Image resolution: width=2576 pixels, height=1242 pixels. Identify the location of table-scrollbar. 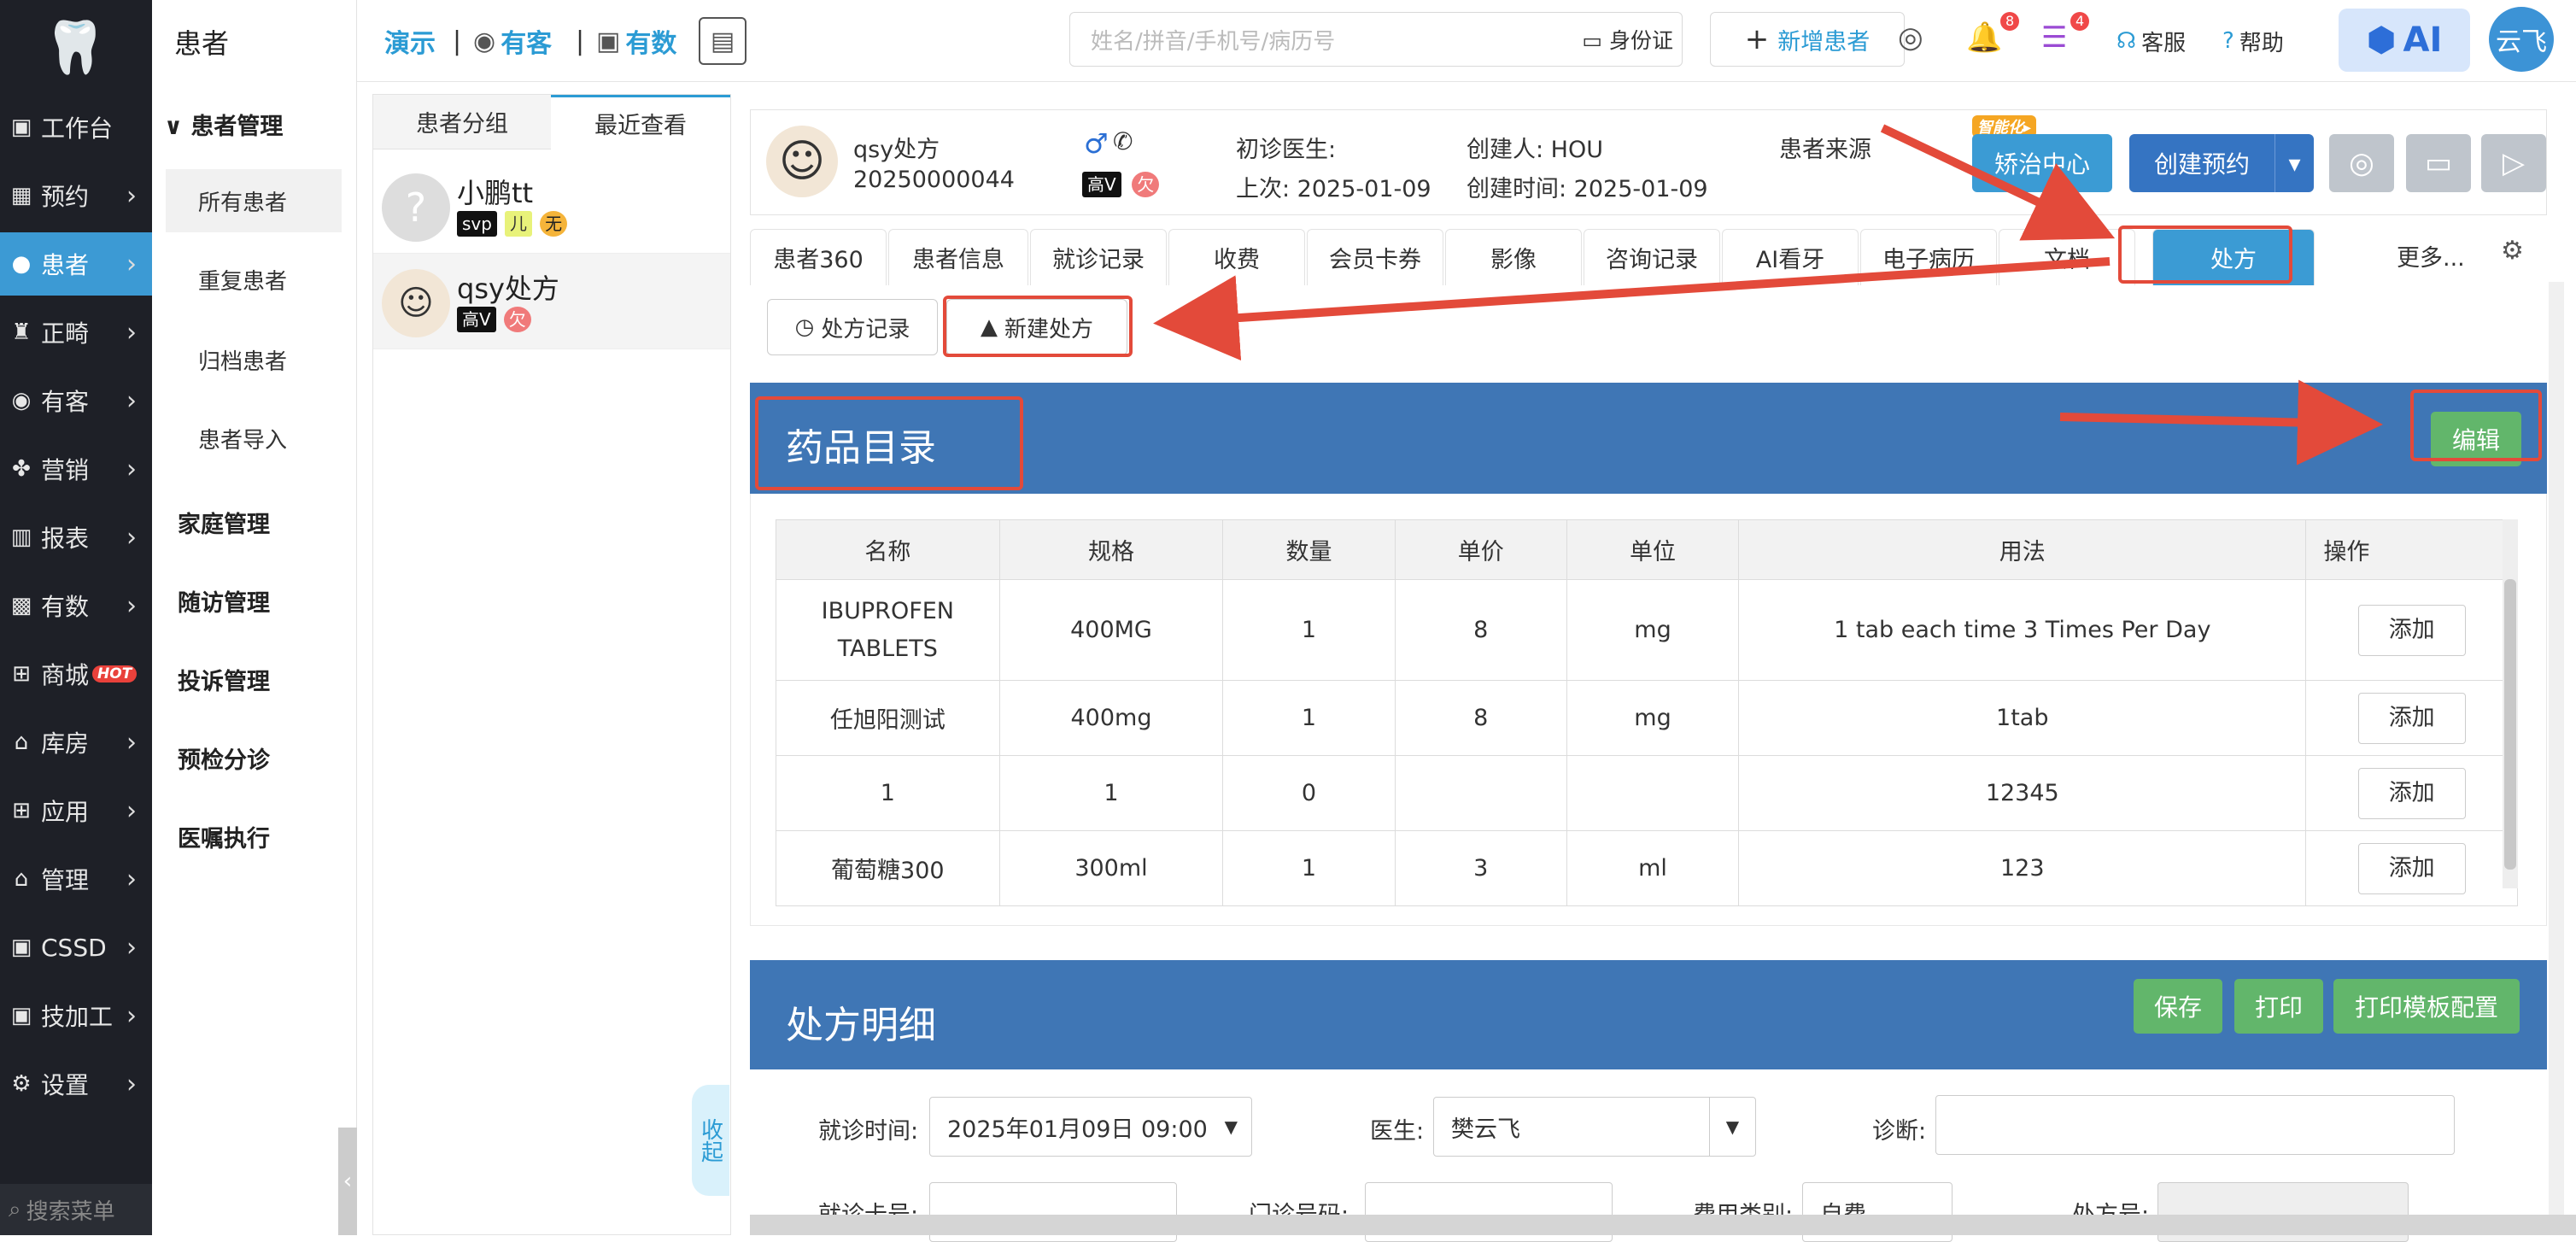
(2510, 704).